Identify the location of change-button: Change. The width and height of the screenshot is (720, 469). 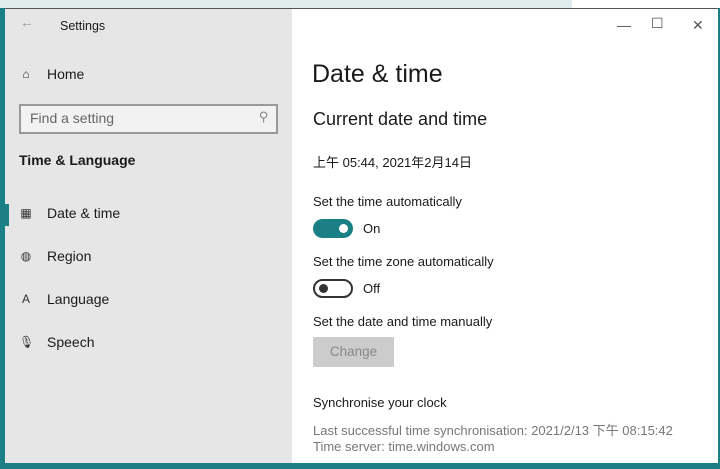
(353, 352).